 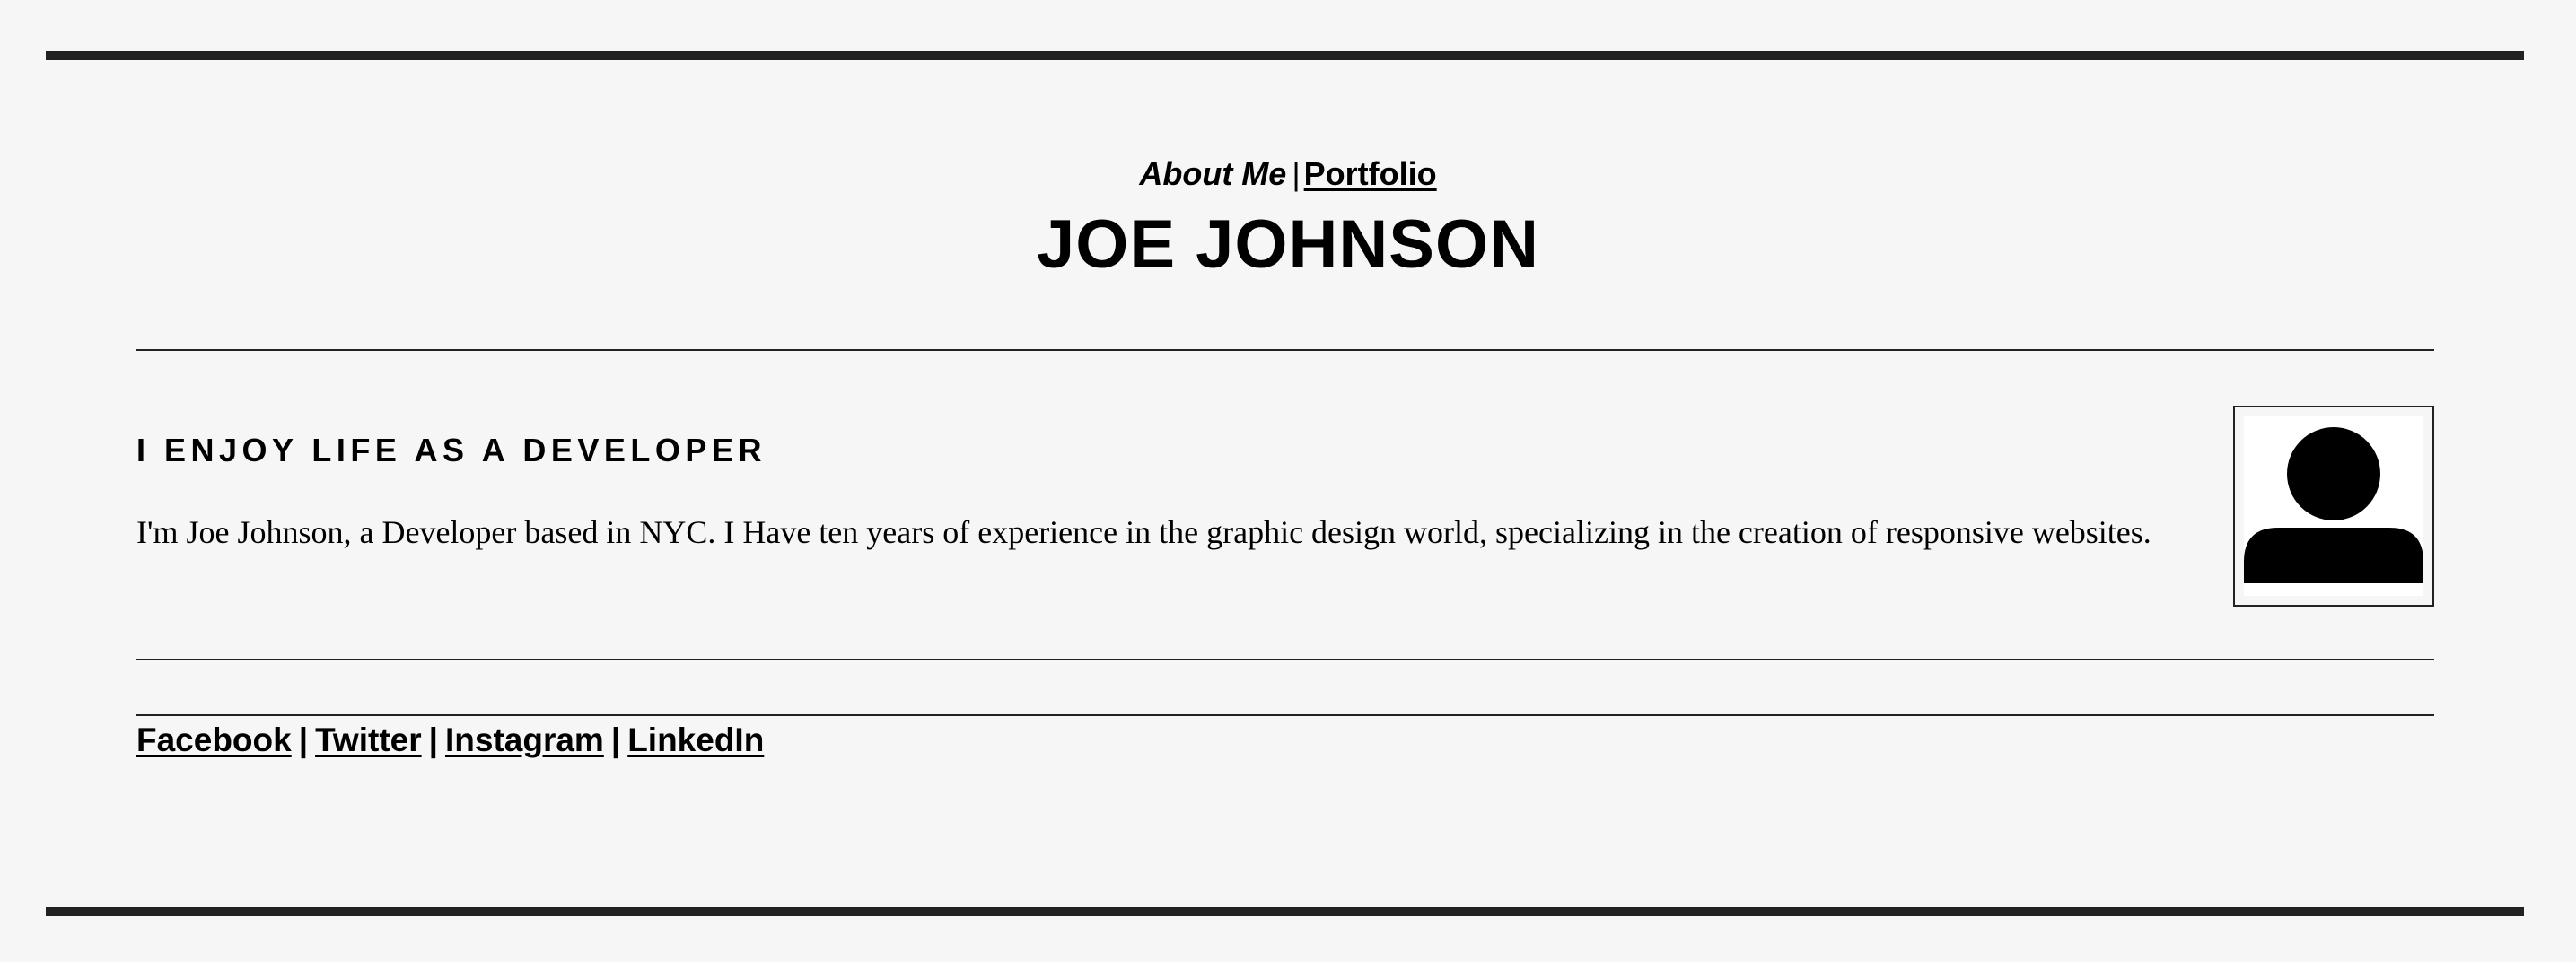 I want to click on avatar, so click(x=2333, y=506).